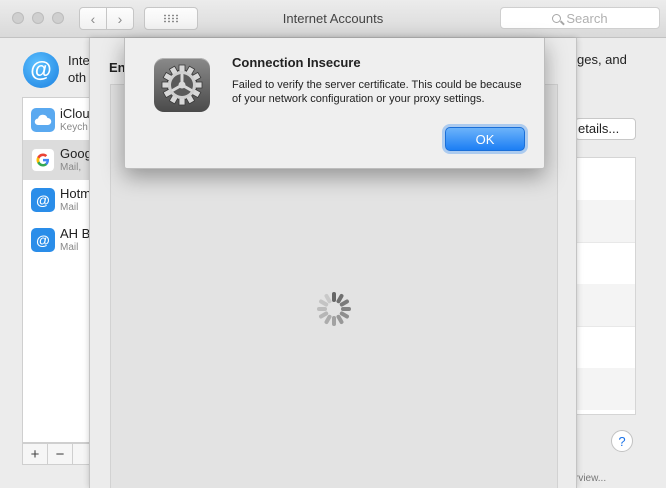 Image resolution: width=666 pixels, height=488 pixels. I want to click on loading-spinner-icon, so click(334, 309).